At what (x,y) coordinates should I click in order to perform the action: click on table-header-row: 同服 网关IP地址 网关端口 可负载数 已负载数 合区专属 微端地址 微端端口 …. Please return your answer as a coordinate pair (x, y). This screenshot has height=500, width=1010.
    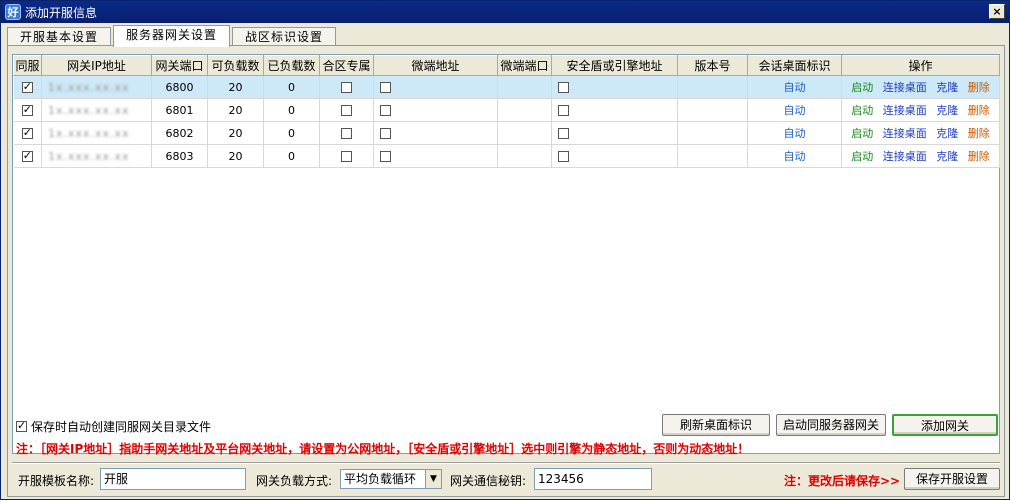
    Looking at the image, I should click on (506, 65).